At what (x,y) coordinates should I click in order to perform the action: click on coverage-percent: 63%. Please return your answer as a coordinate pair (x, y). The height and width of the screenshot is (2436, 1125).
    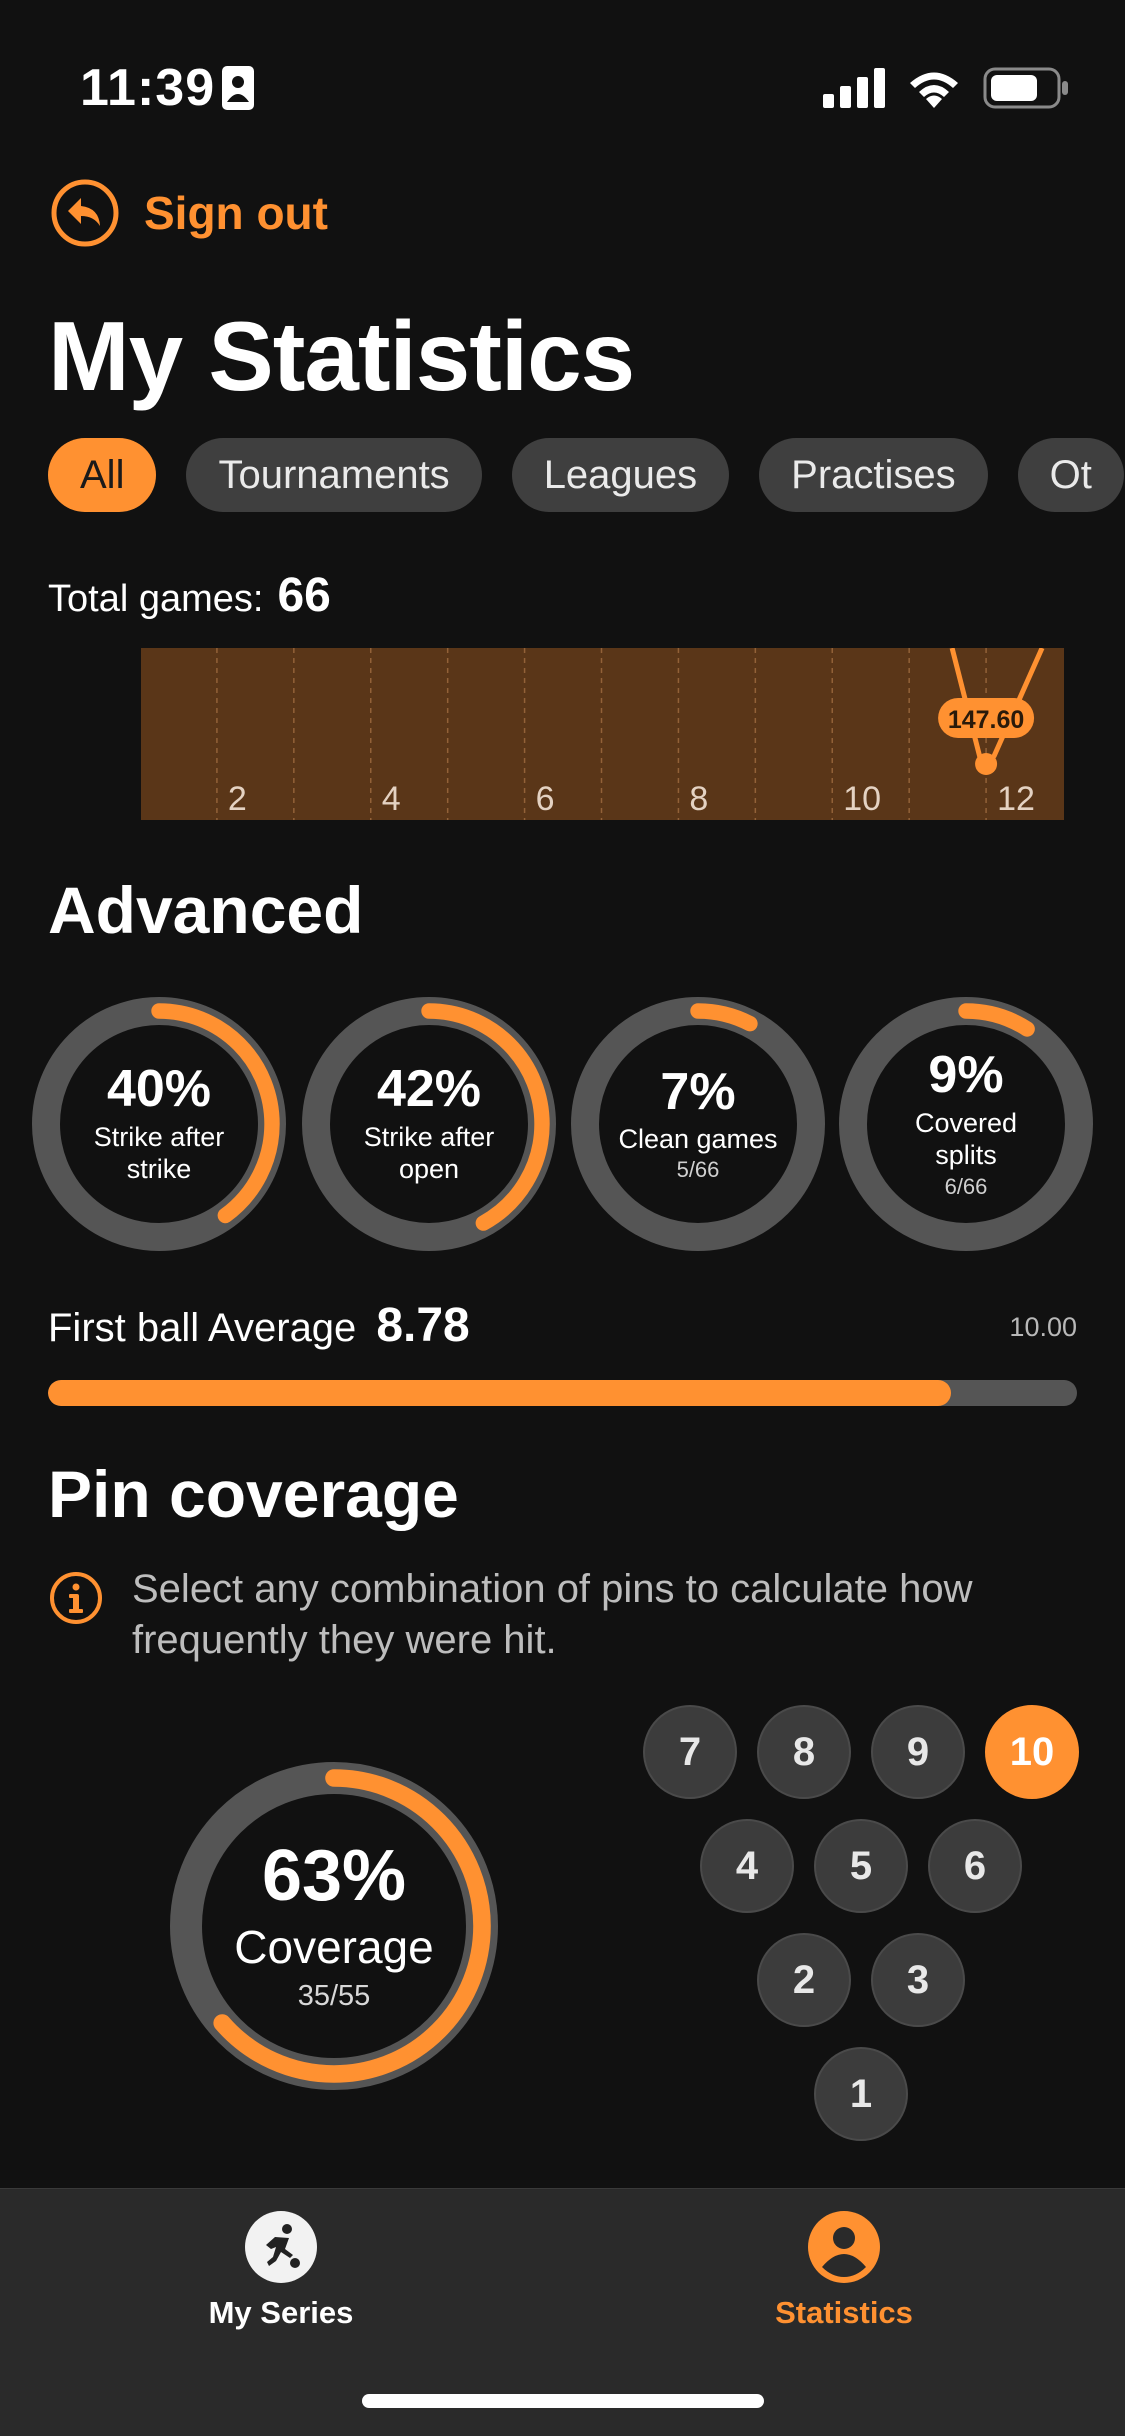
    Looking at the image, I should click on (334, 1875).